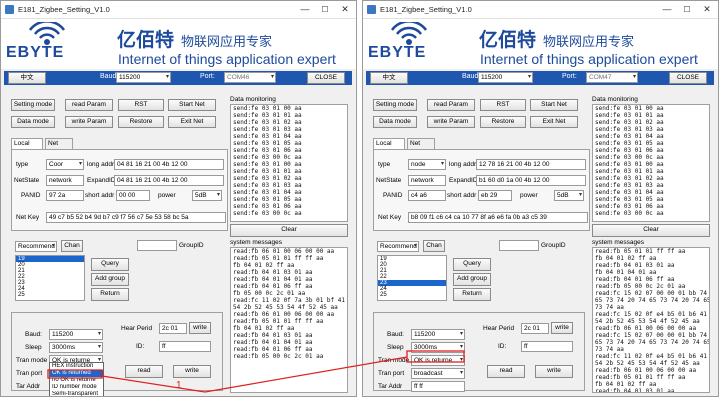  What do you see at coordinates (76, 366) in the screenshot?
I see `tran-mode-option: HEX instruction` at bounding box center [76, 366].